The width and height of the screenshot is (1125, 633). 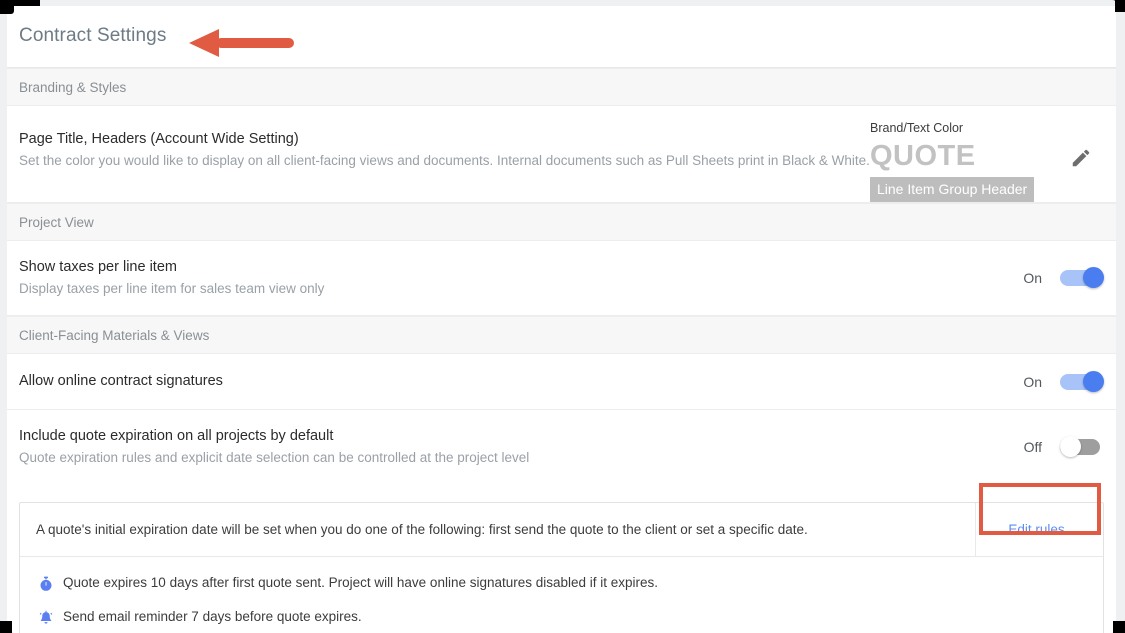 I want to click on brand-sample-heading: QUOTE, so click(x=923, y=156).